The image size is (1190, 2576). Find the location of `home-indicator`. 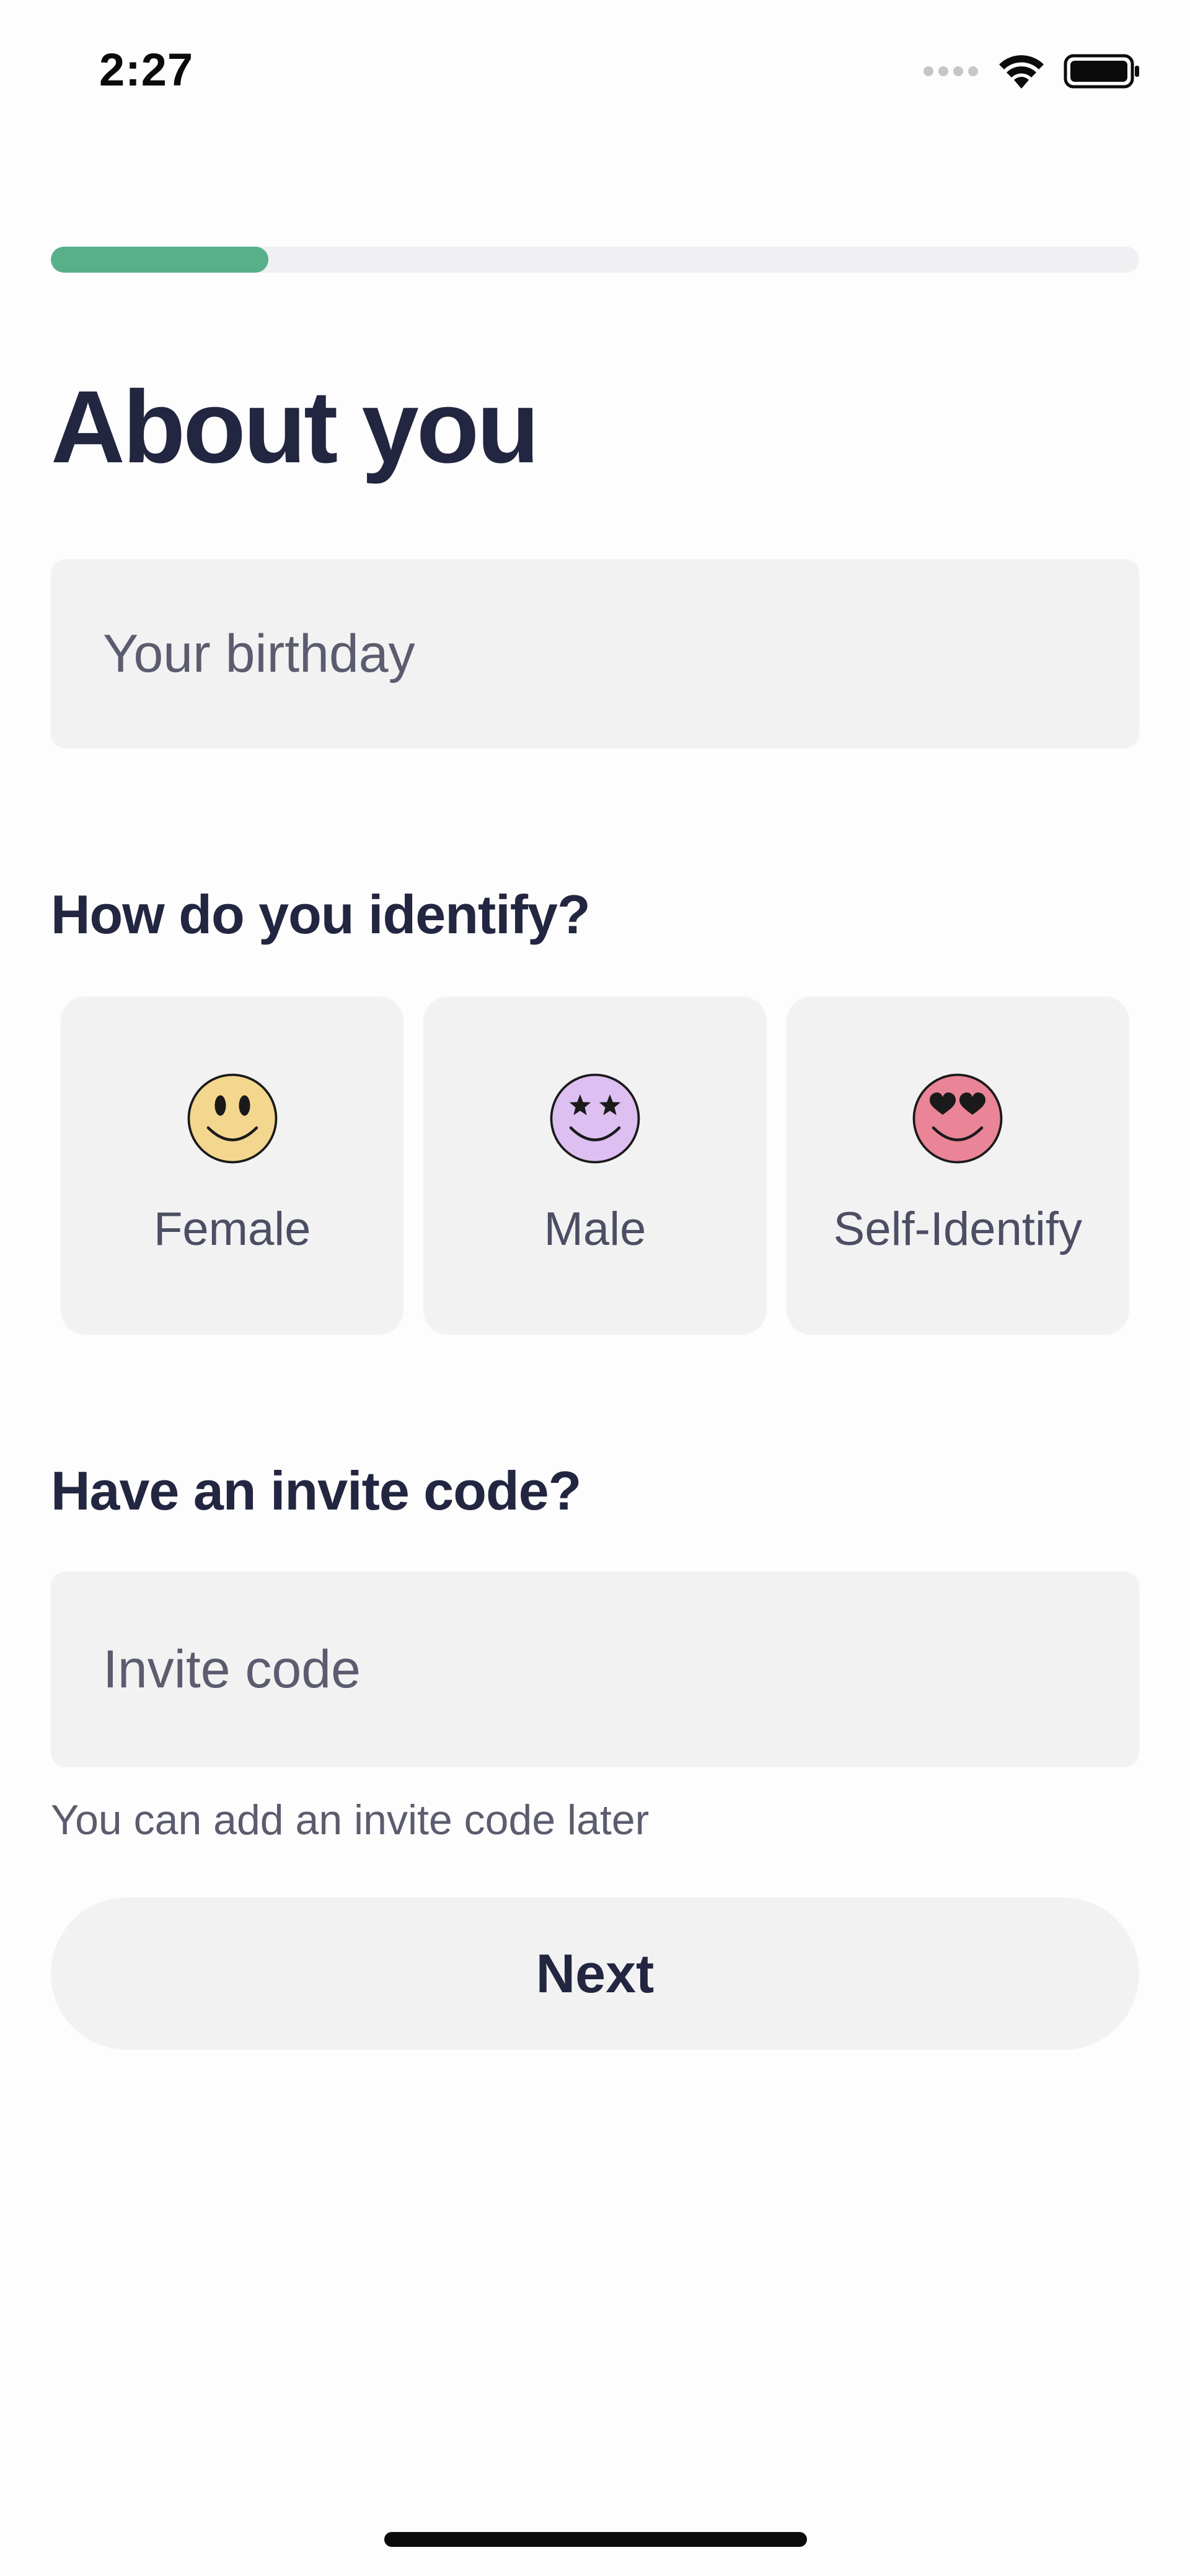

home-indicator is located at coordinates (595, 2540).